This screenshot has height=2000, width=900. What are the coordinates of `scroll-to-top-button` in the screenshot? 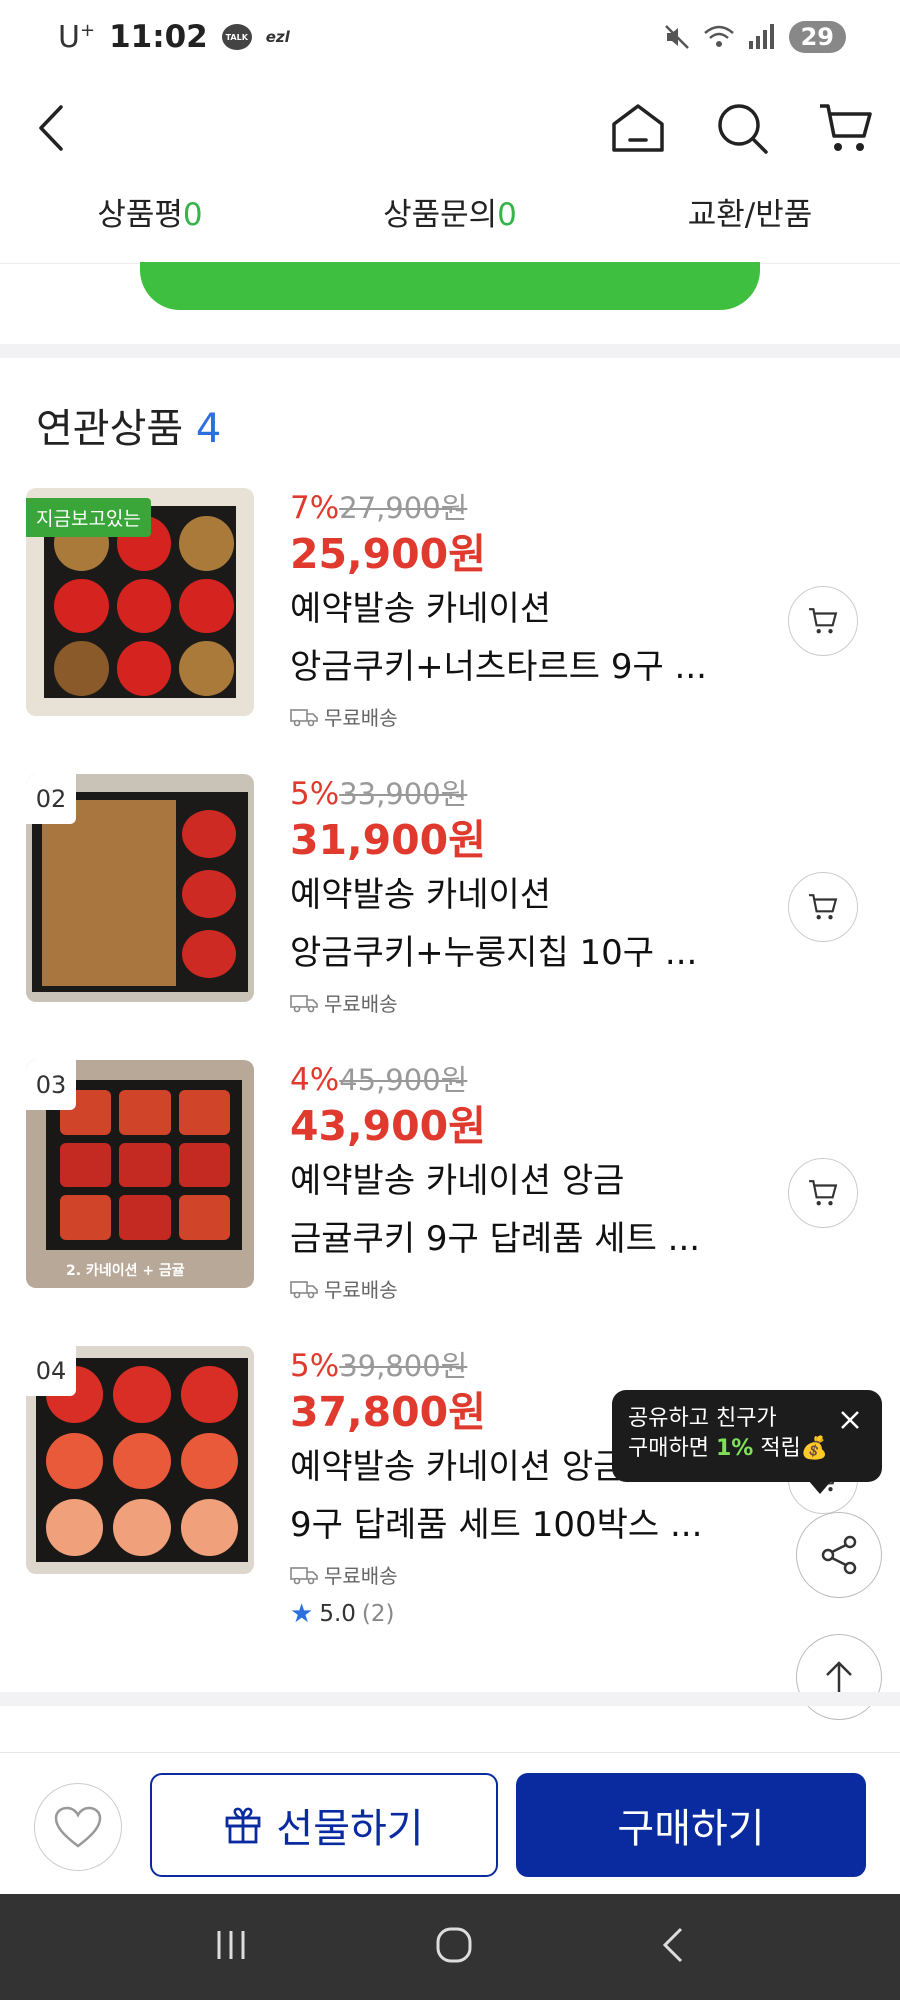 It's located at (839, 1677).